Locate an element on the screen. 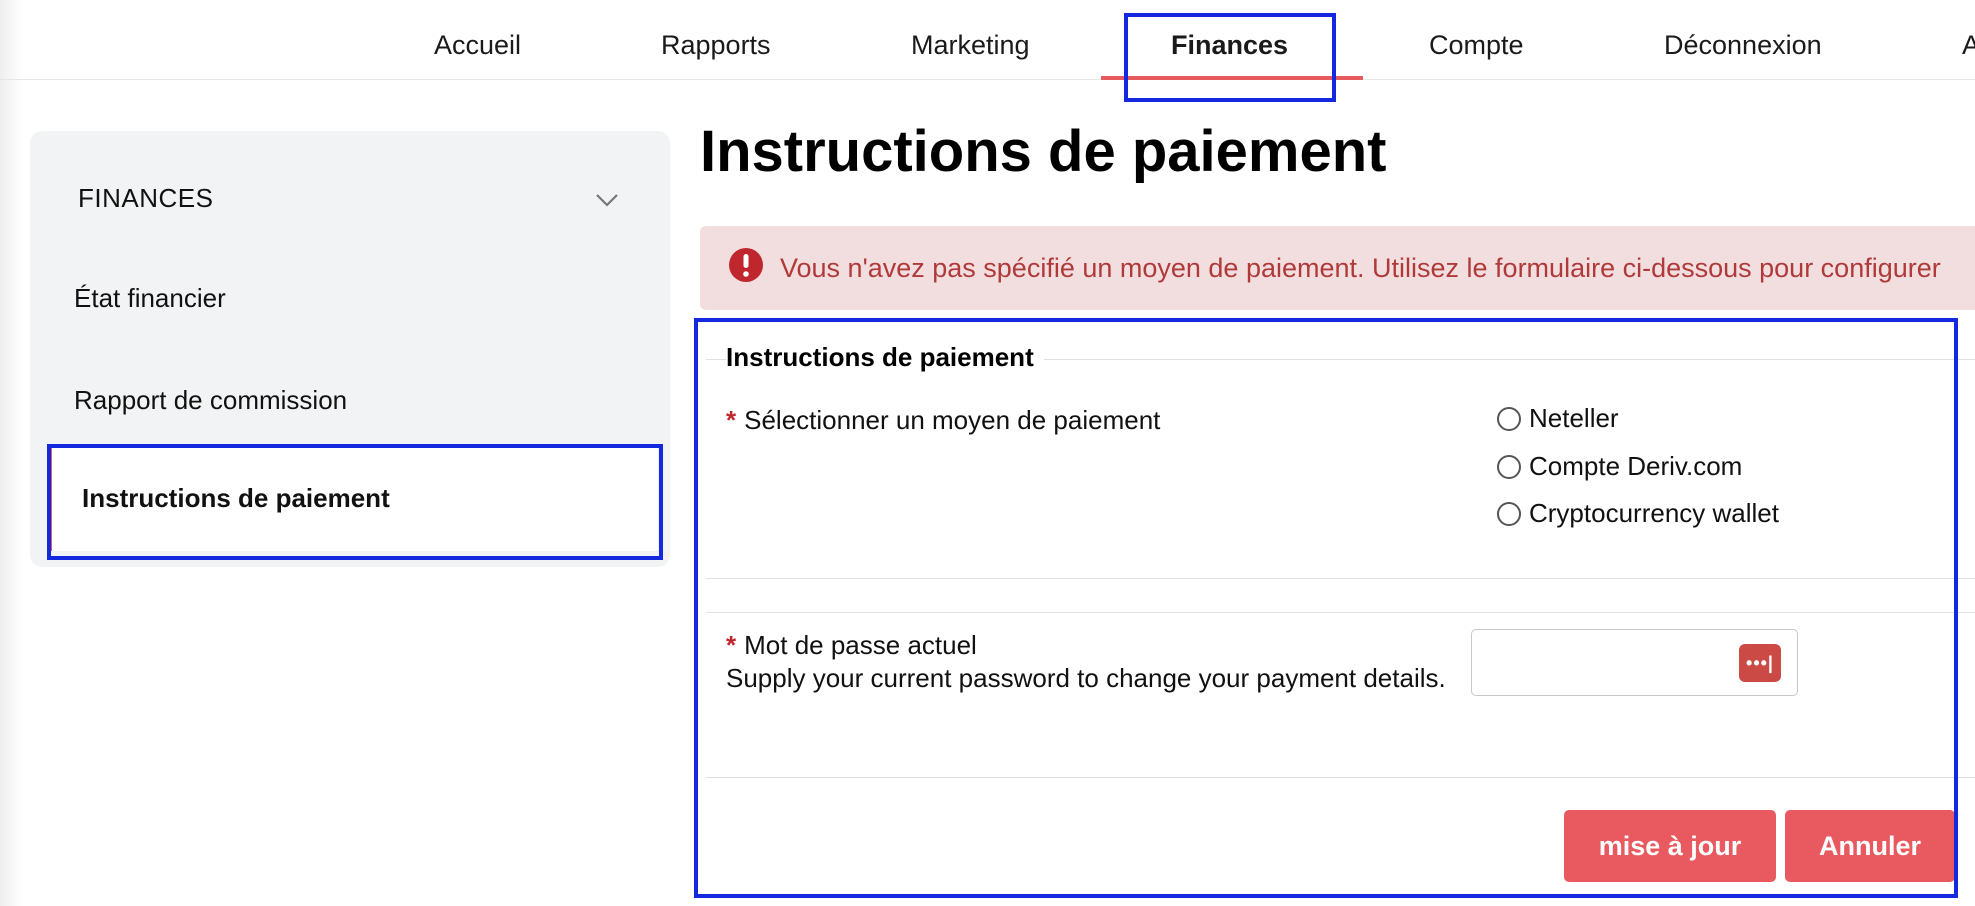 Image resolution: width=1975 pixels, height=906 pixels. nav-accueil: Accueil is located at coordinates (477, 45).